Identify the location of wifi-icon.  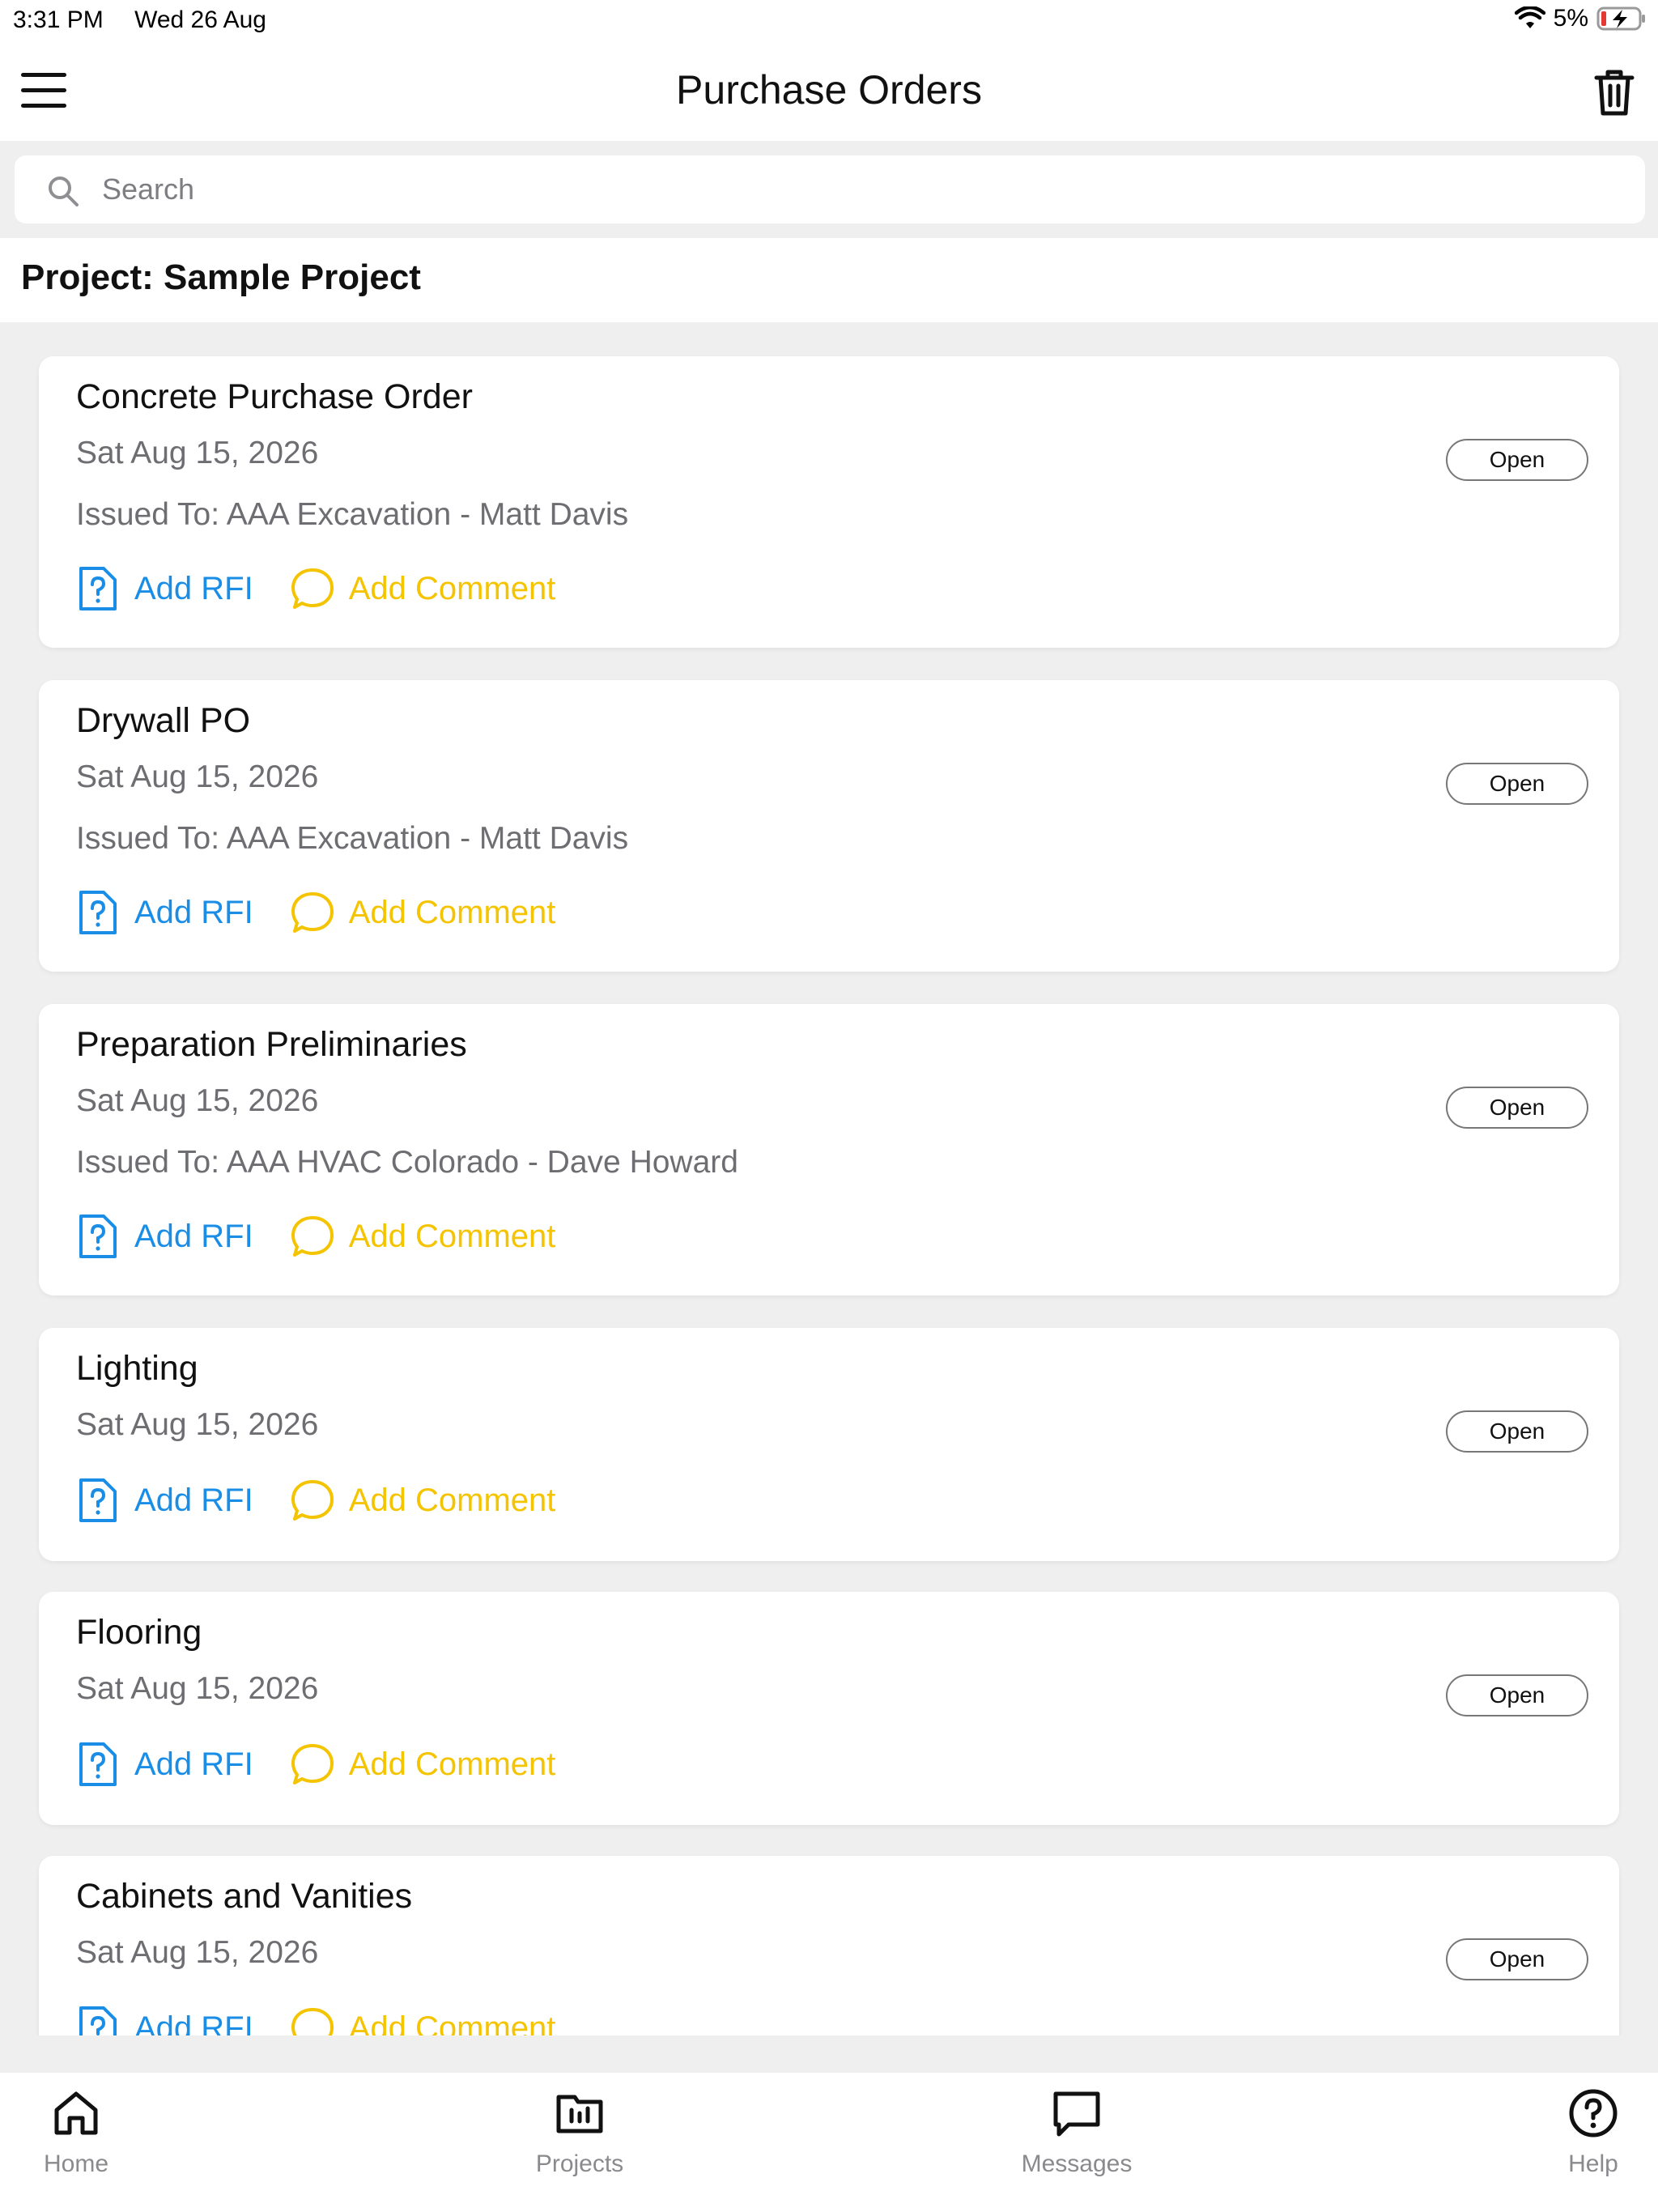
(1529, 17).